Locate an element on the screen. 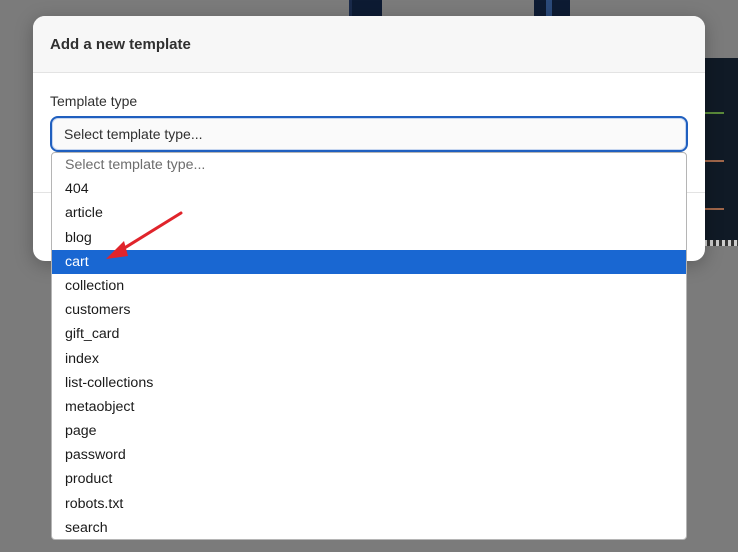 The image size is (738, 552). dropdown-option-customers: customers is located at coordinates (369, 310).